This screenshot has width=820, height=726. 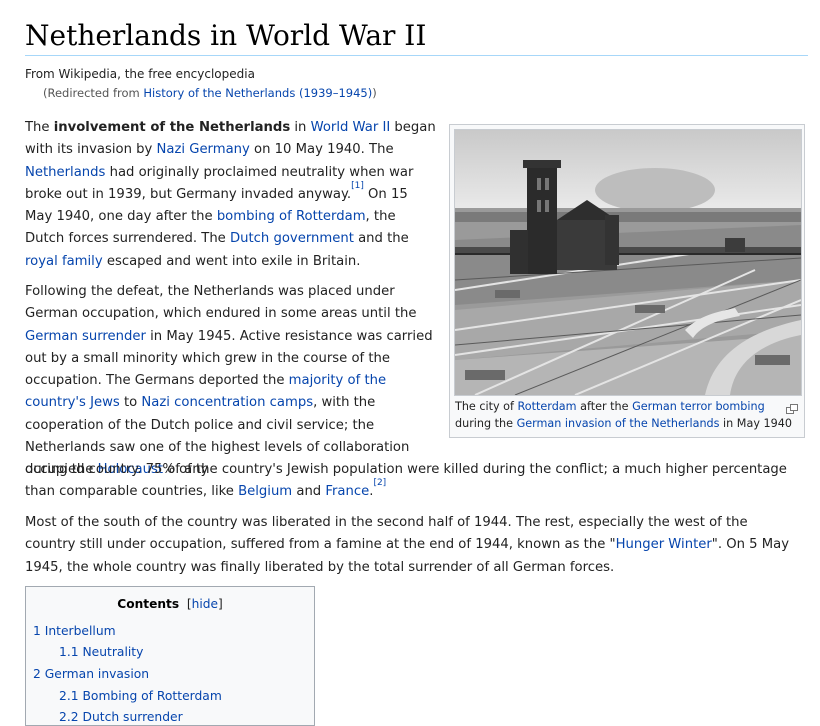 What do you see at coordinates (205, 604) in the screenshot?
I see `toc-hide-button: hide` at bounding box center [205, 604].